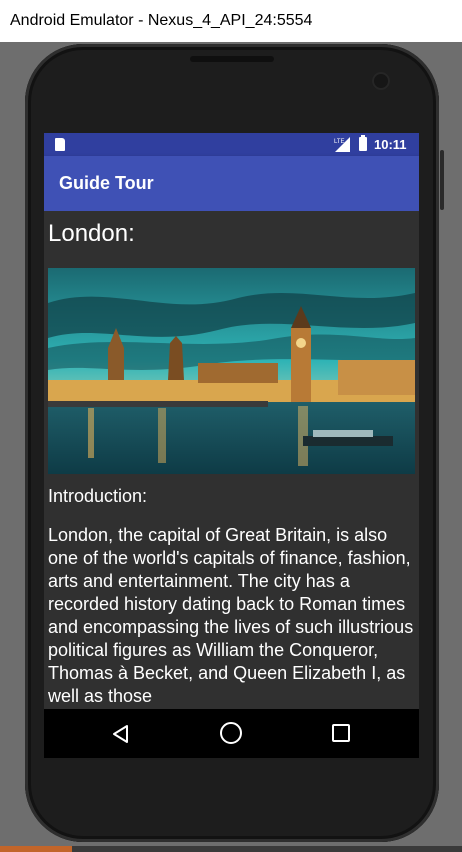  I want to click on status-bar: LTE 10:11, so click(231, 144).